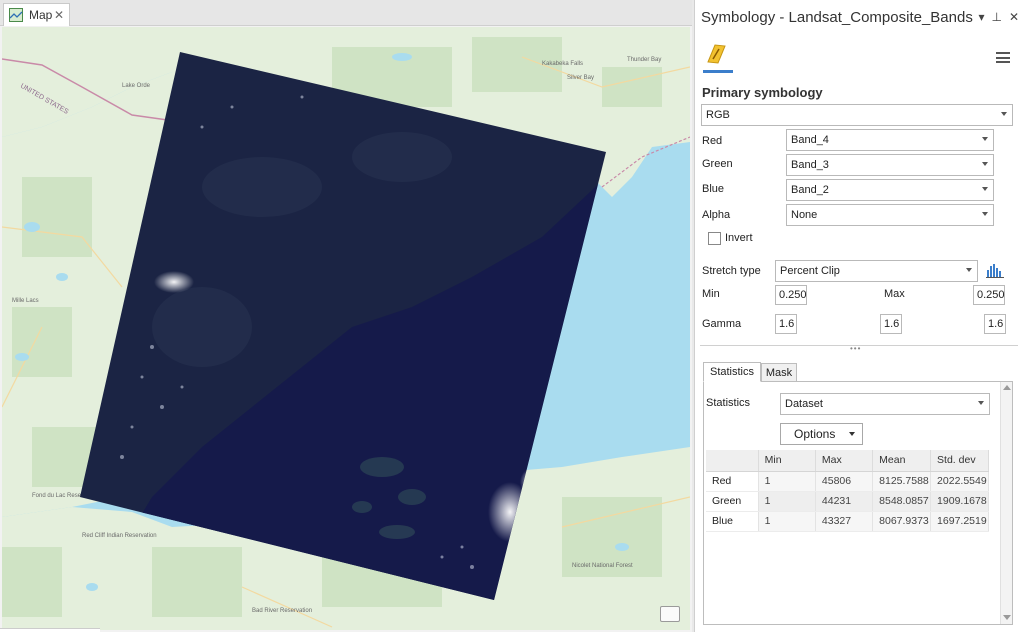 This screenshot has height=632, width=1024. I want to click on options-button: Options, so click(821, 434).